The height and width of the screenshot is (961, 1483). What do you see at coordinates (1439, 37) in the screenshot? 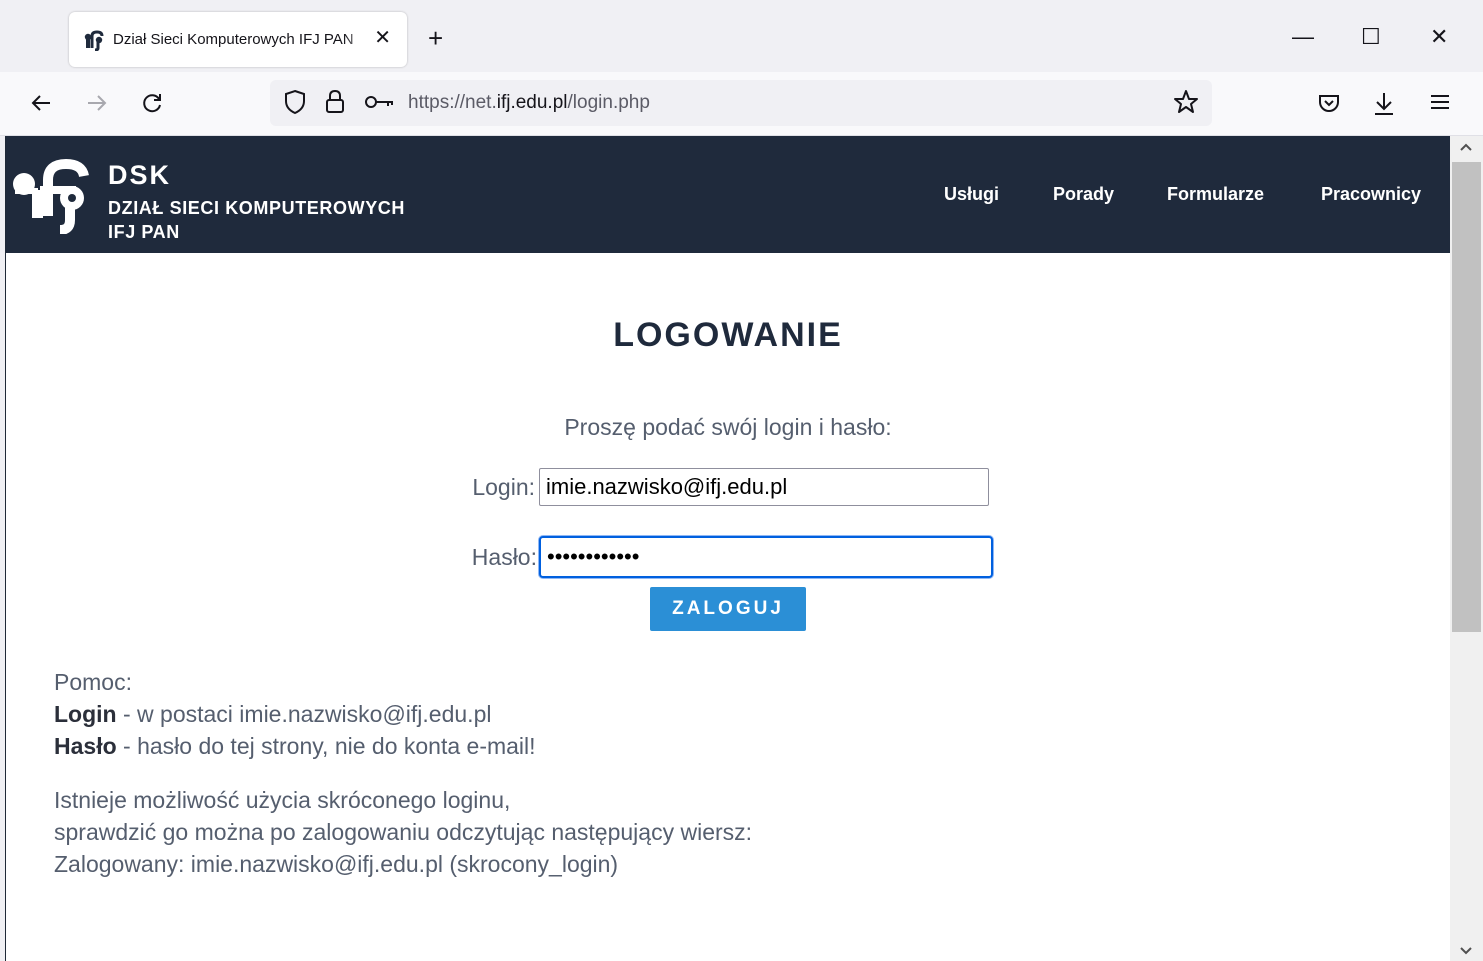
I see `close-window-button: ✕` at bounding box center [1439, 37].